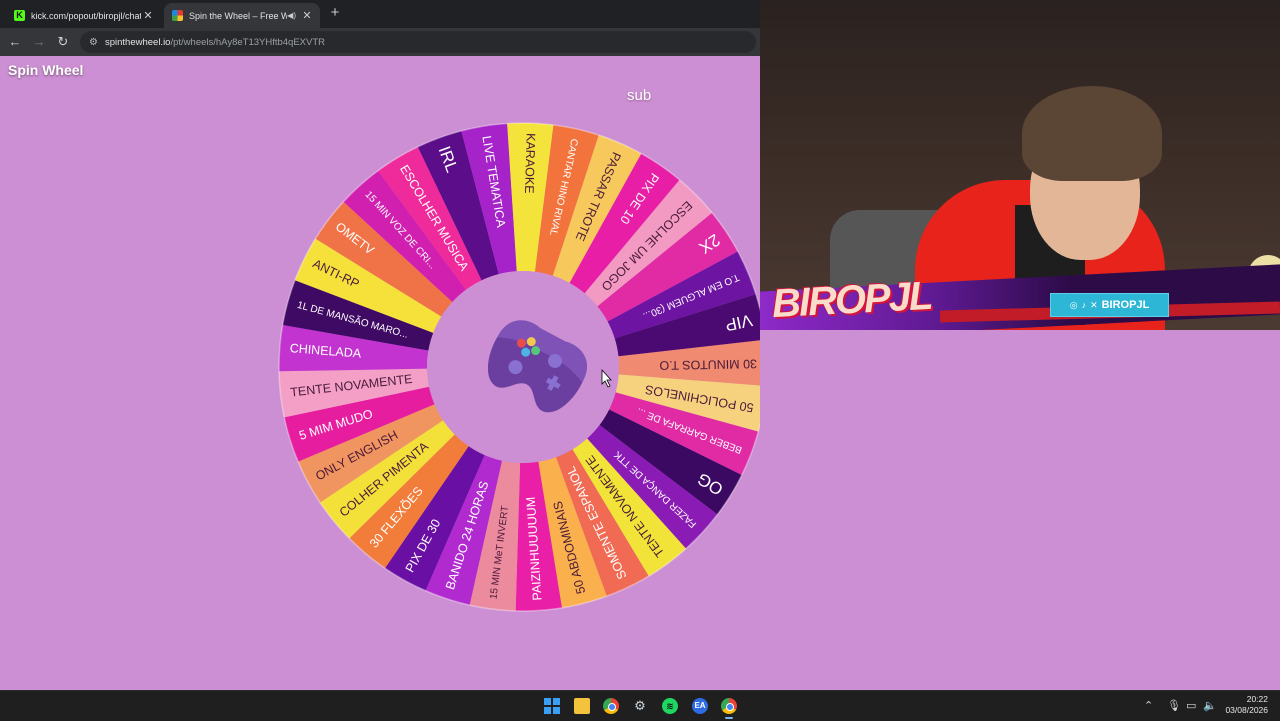  Describe the element at coordinates (552, 706) in the screenshot. I see `windows-start-icon` at that location.